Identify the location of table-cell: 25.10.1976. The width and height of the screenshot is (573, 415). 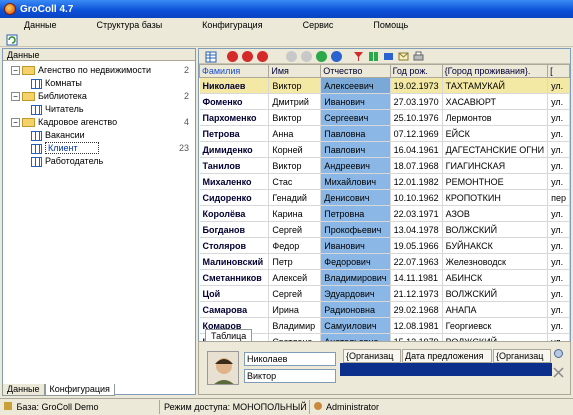
(416, 117).